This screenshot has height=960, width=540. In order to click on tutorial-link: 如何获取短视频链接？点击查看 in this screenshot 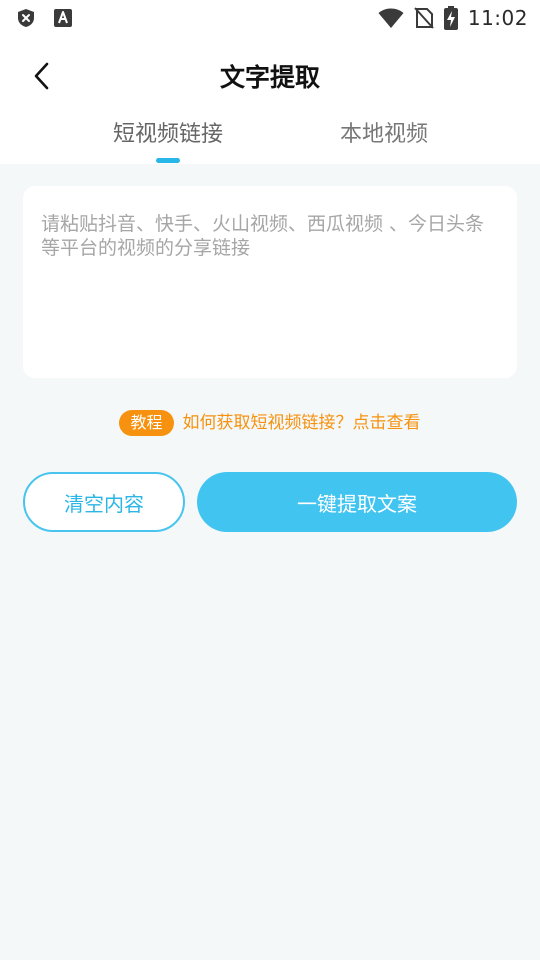, I will do `click(302, 423)`.